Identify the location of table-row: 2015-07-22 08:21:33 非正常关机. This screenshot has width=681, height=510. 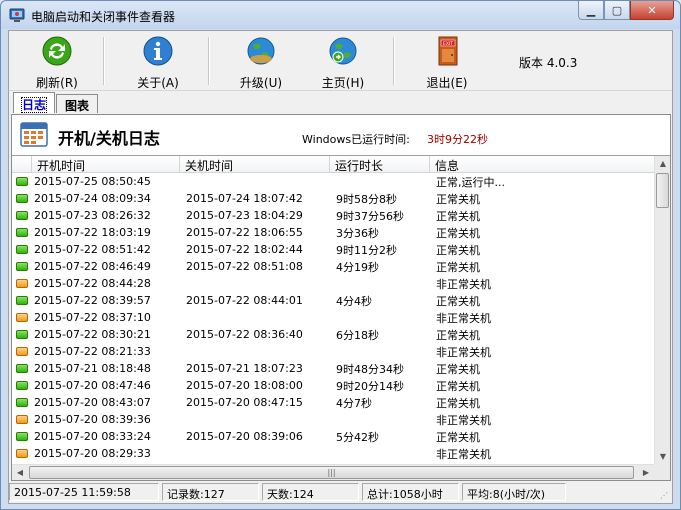
(333, 351).